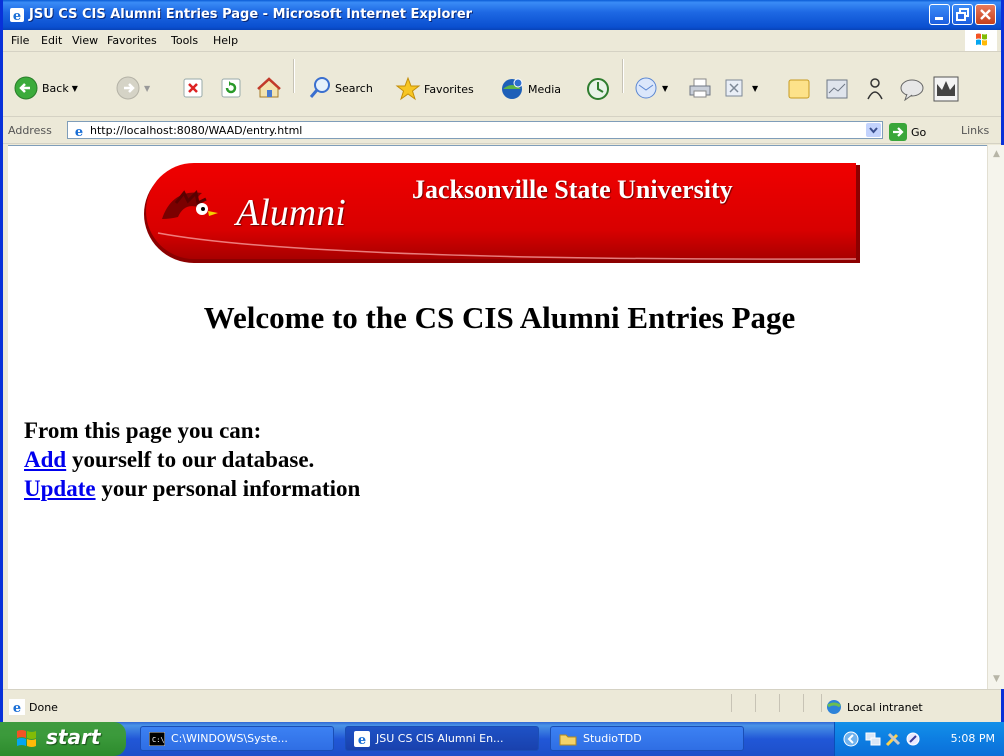 The image size is (1004, 756). Describe the element at coordinates (893, 739) in the screenshot. I see `tools-icon` at that location.